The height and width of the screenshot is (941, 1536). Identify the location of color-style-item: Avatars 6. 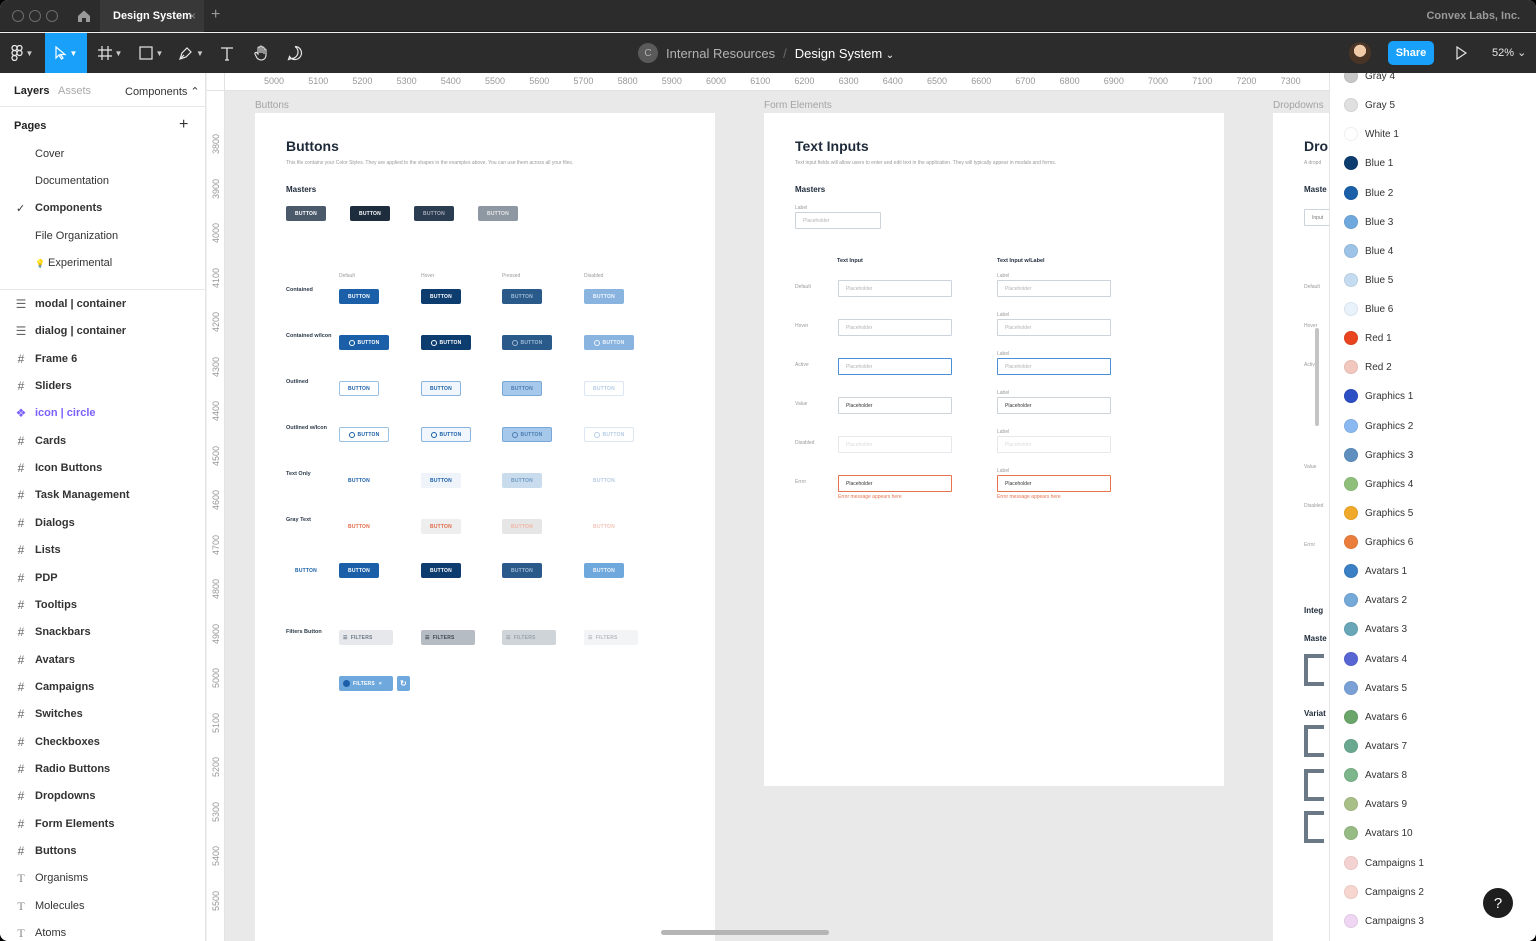
(1433, 717).